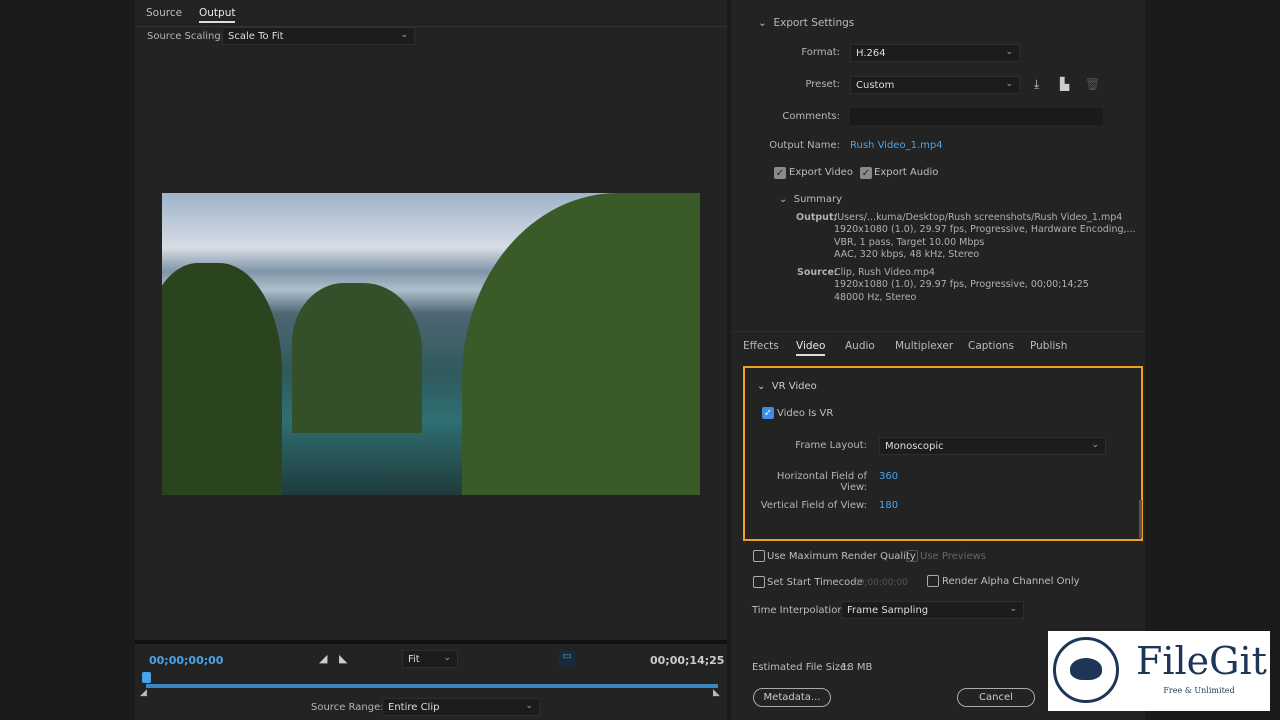  Describe the element at coordinates (146, 677) in the screenshot. I see `playhead-handle` at that location.